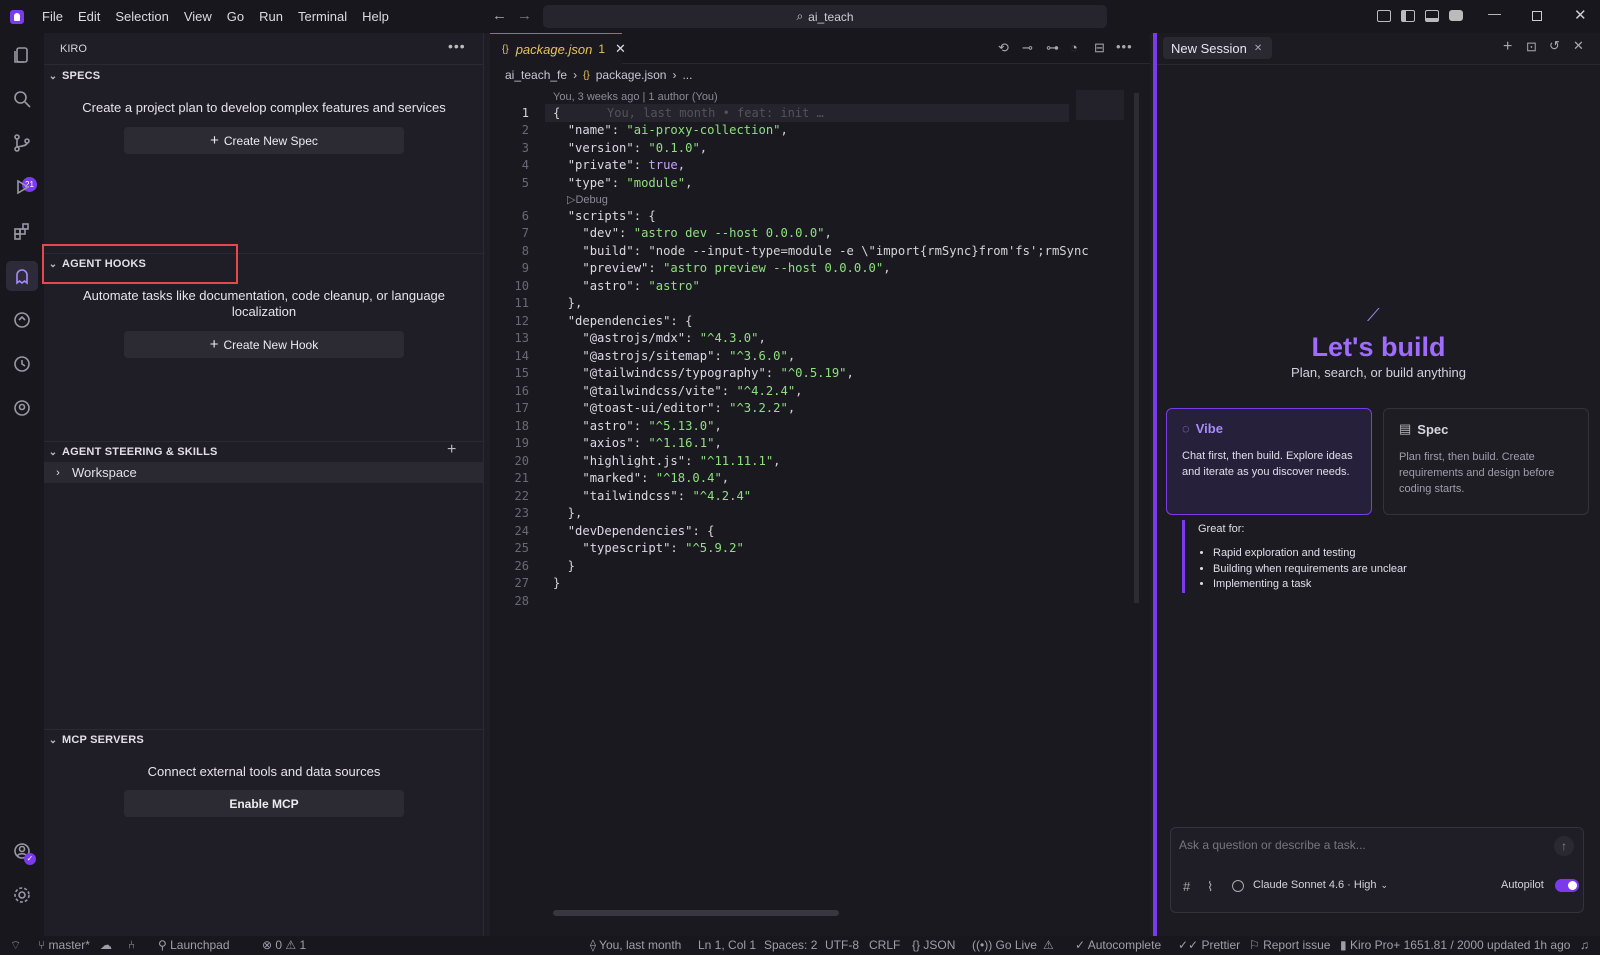 Image resolution: width=1600 pixels, height=955 pixels. Describe the element at coordinates (194, 945) in the screenshot. I see `launchpad-status: ⚲ Launchpad` at that location.